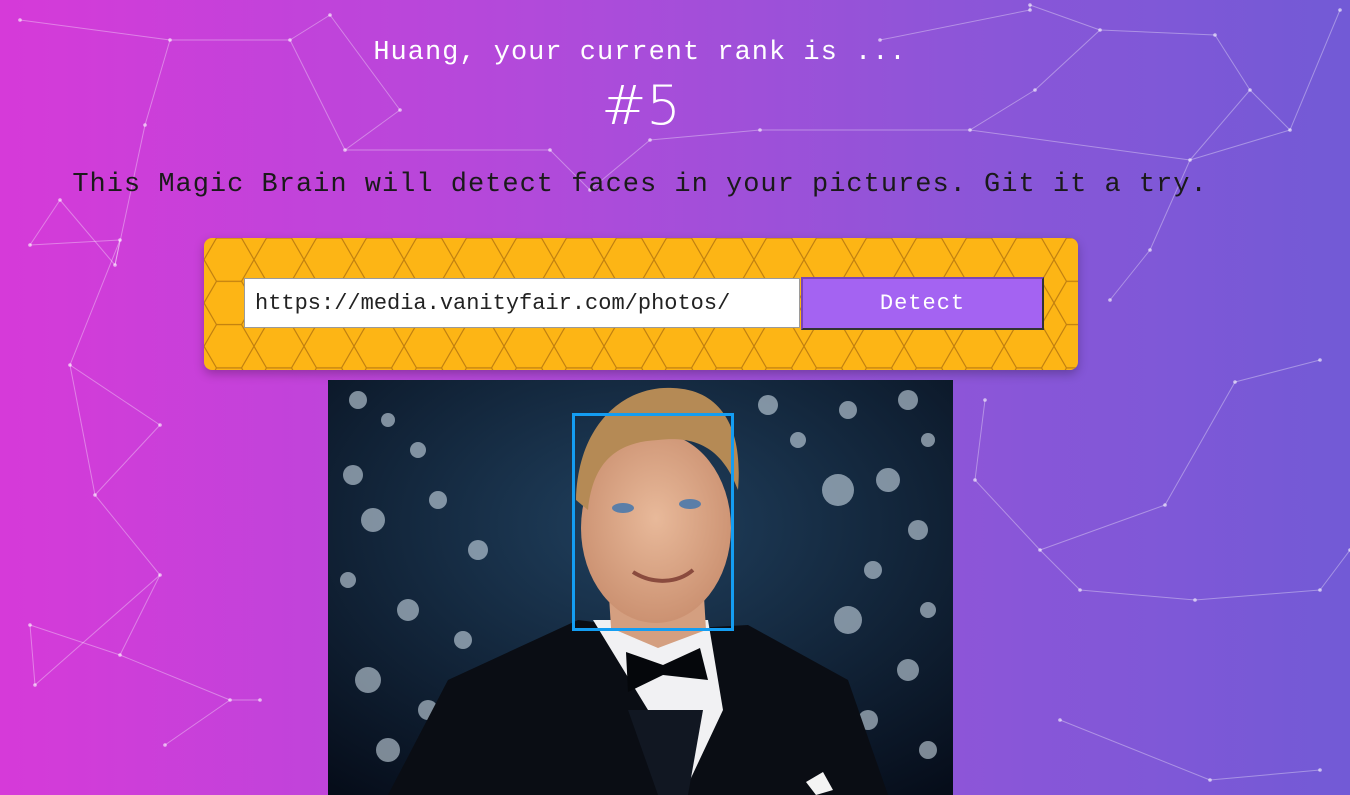 The width and height of the screenshot is (1350, 795). Describe the element at coordinates (641, 105) in the screenshot. I see `rank-number: #5` at that location.